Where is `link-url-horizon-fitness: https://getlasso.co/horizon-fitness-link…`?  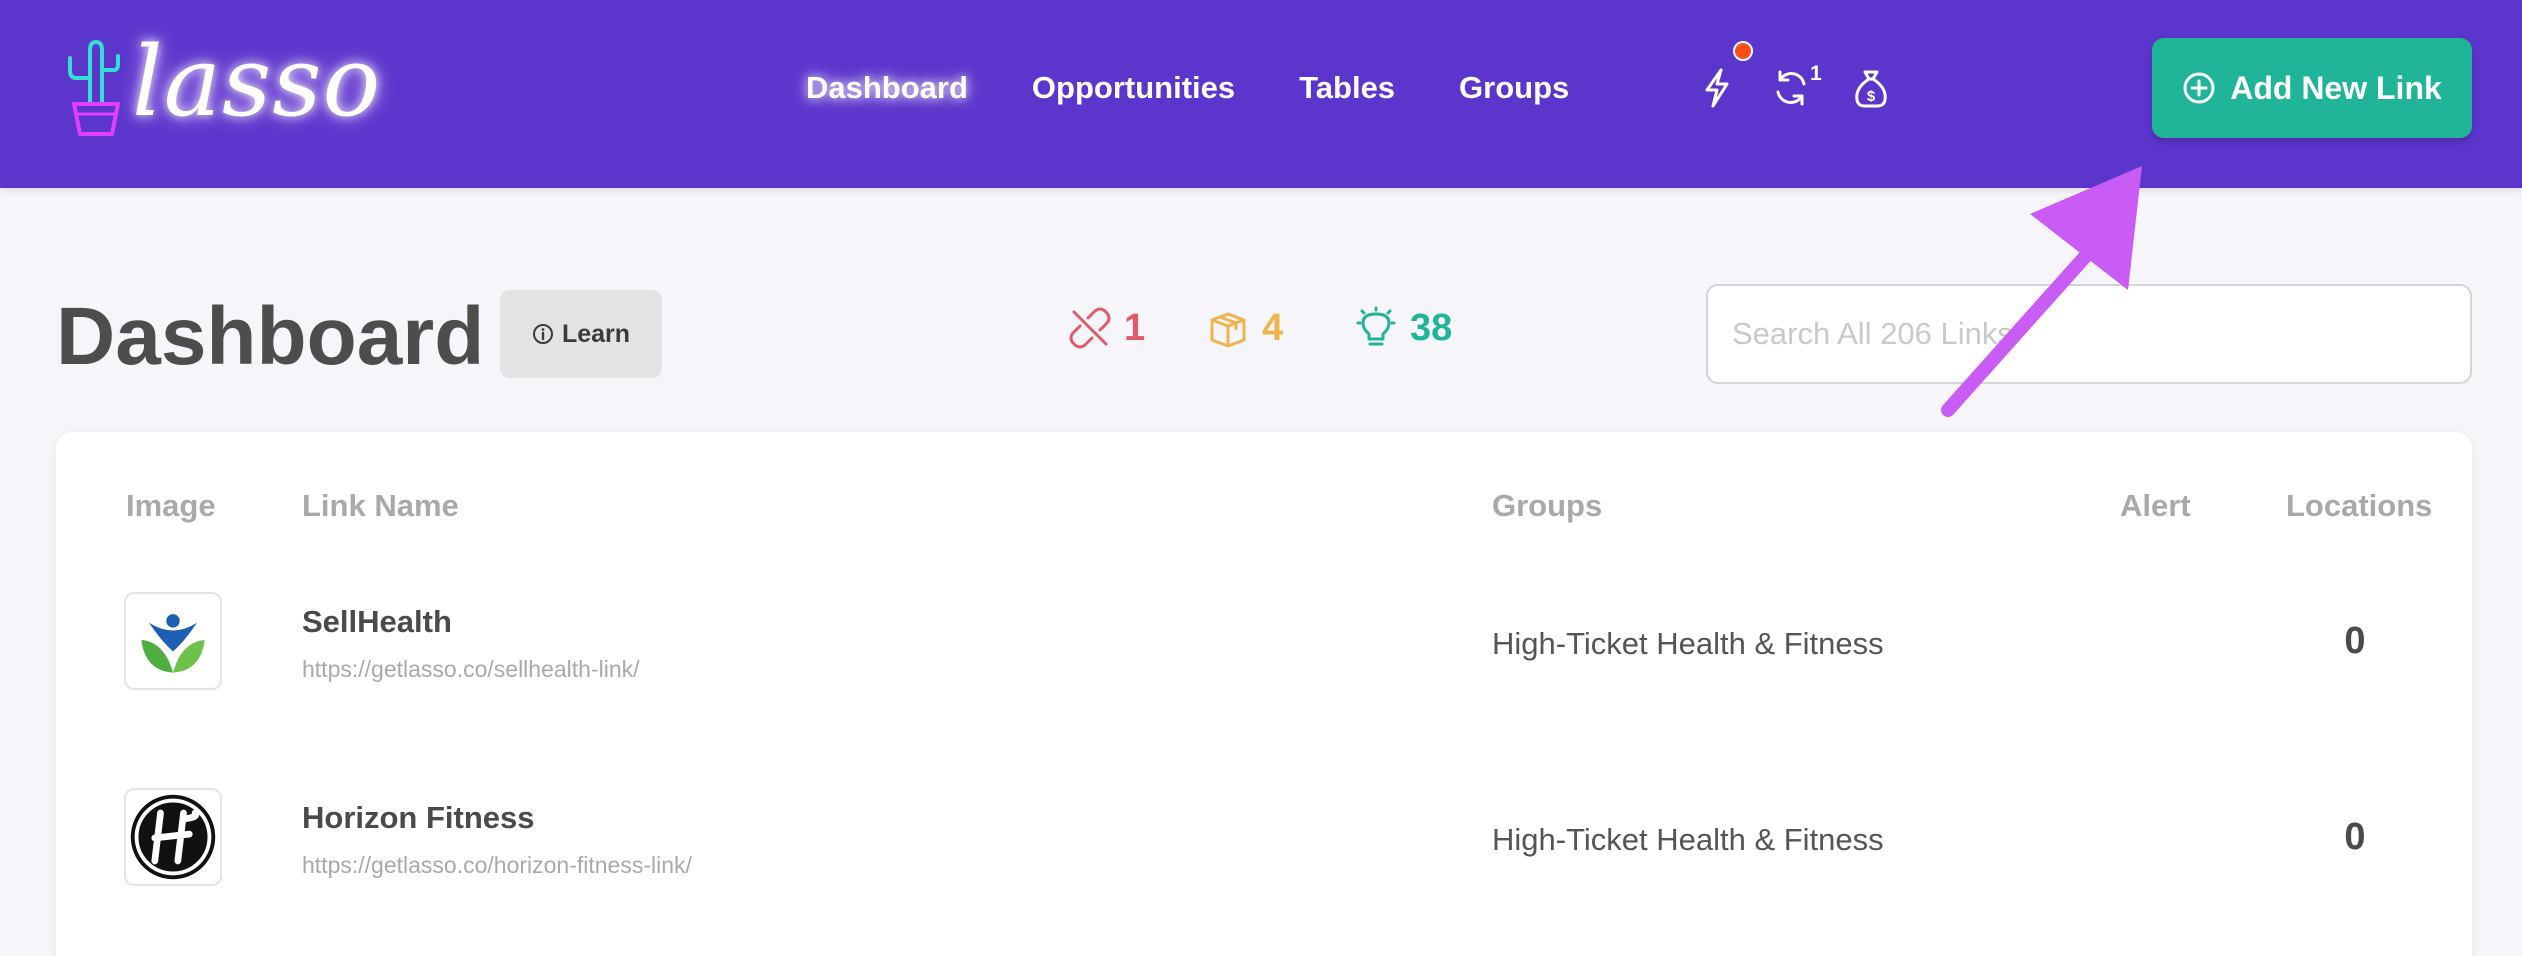 link-url-horizon-fitness: https://getlasso.co/horizon-fitness-link… is located at coordinates (497, 865).